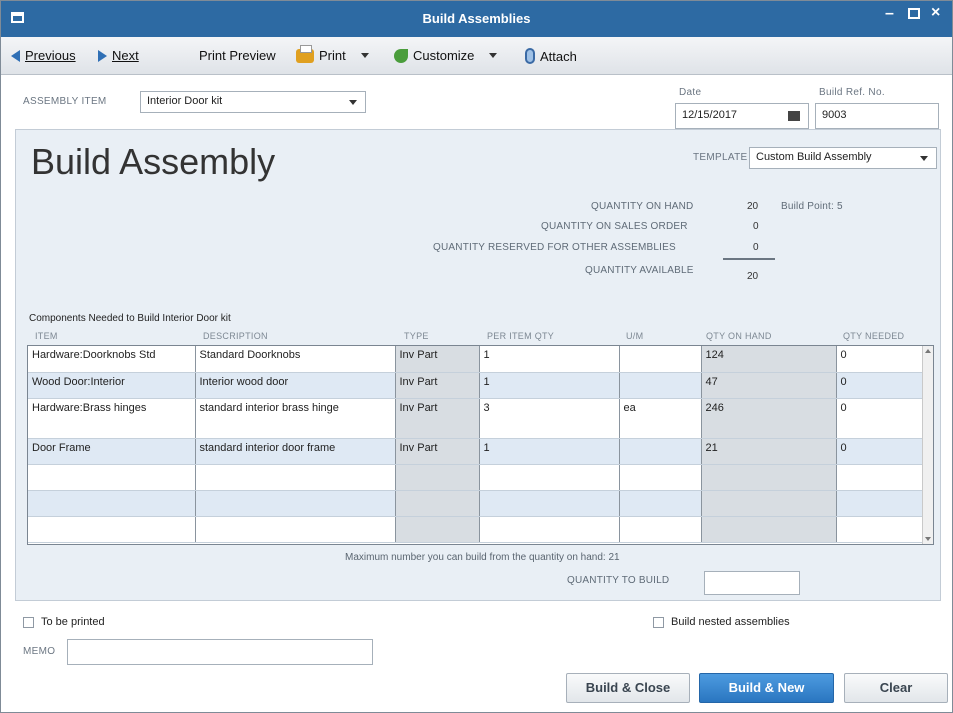  I want to click on col-header-um: U/M, so click(635, 336).